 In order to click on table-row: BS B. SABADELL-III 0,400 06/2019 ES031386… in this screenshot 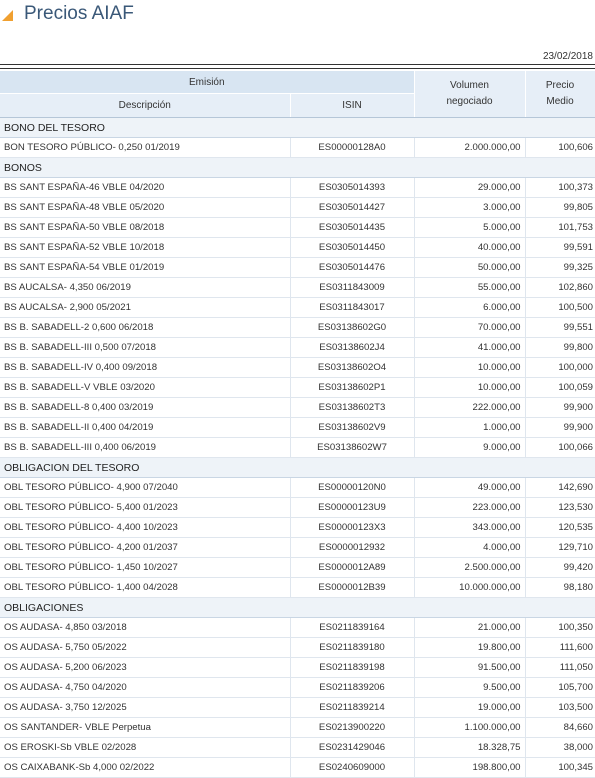, I will do `click(297, 447)`.